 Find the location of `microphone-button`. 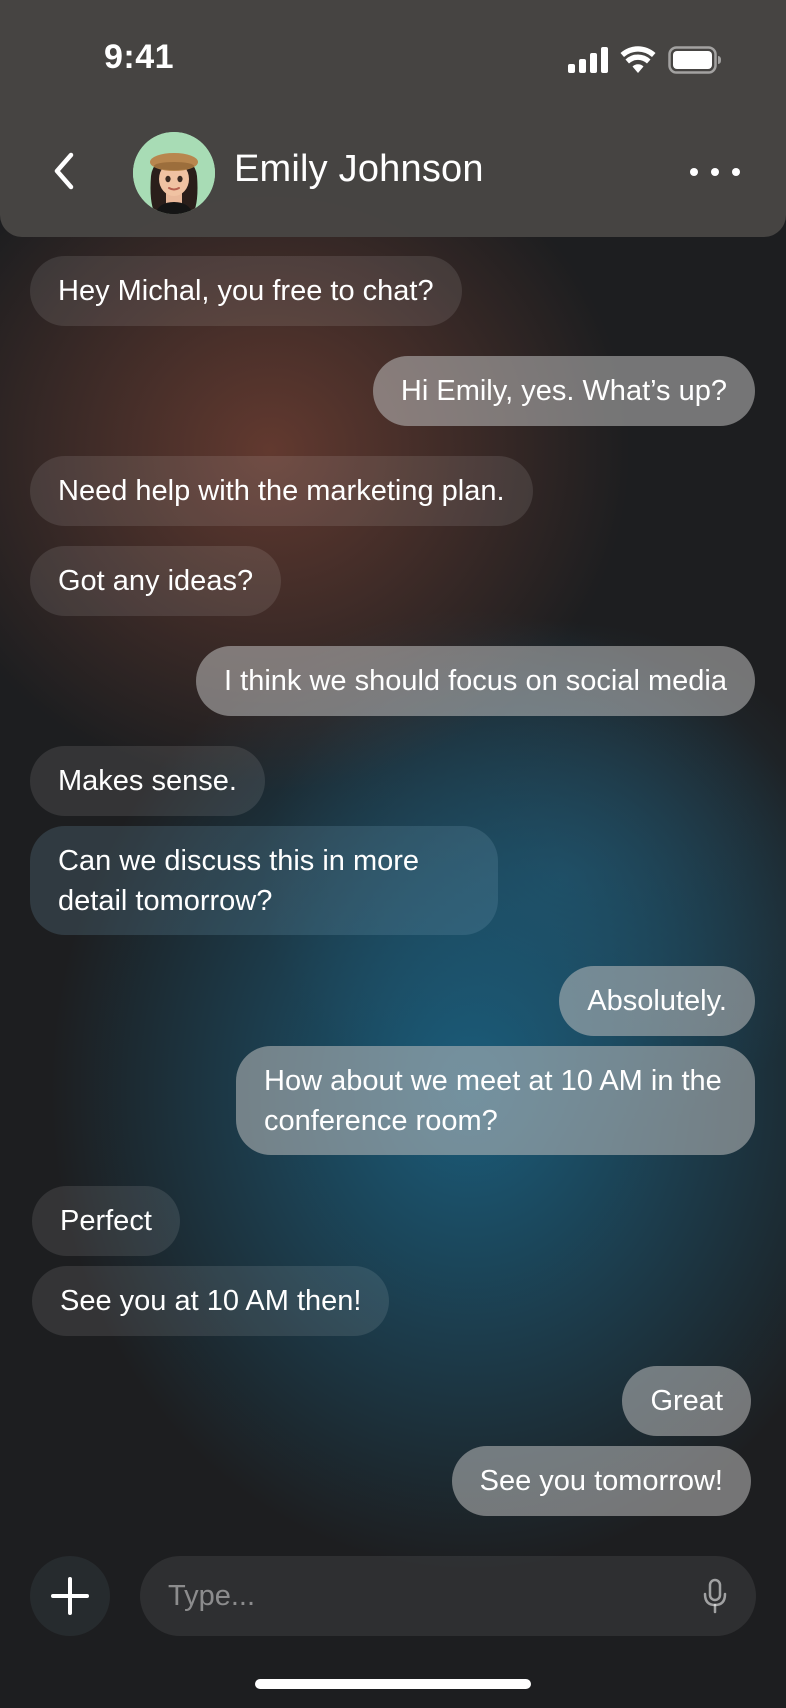

microphone-button is located at coordinates (715, 1596).